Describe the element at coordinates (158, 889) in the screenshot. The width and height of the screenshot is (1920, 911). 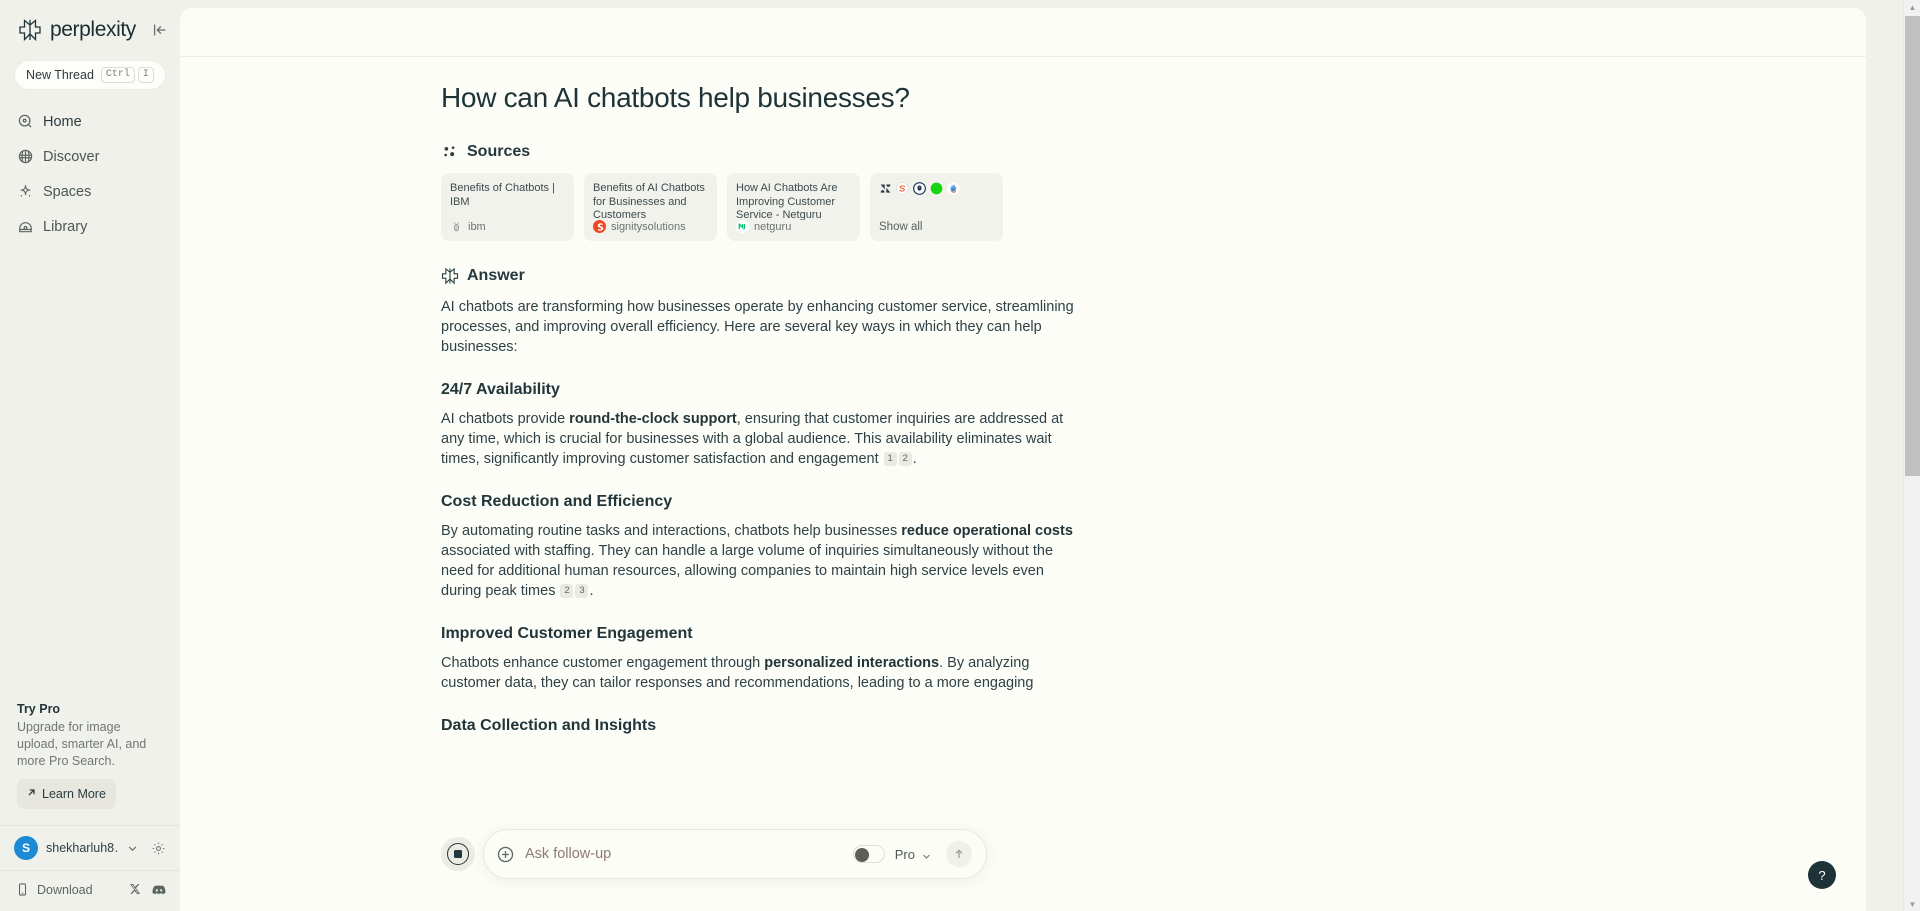
I see `discord-icon` at that location.